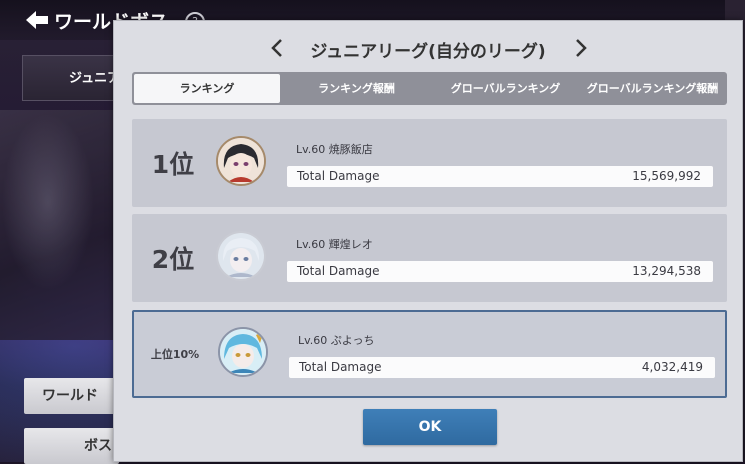 The height and width of the screenshot is (464, 745). What do you see at coordinates (277, 48) in the screenshot?
I see `previous-league-arrow-icon` at bounding box center [277, 48].